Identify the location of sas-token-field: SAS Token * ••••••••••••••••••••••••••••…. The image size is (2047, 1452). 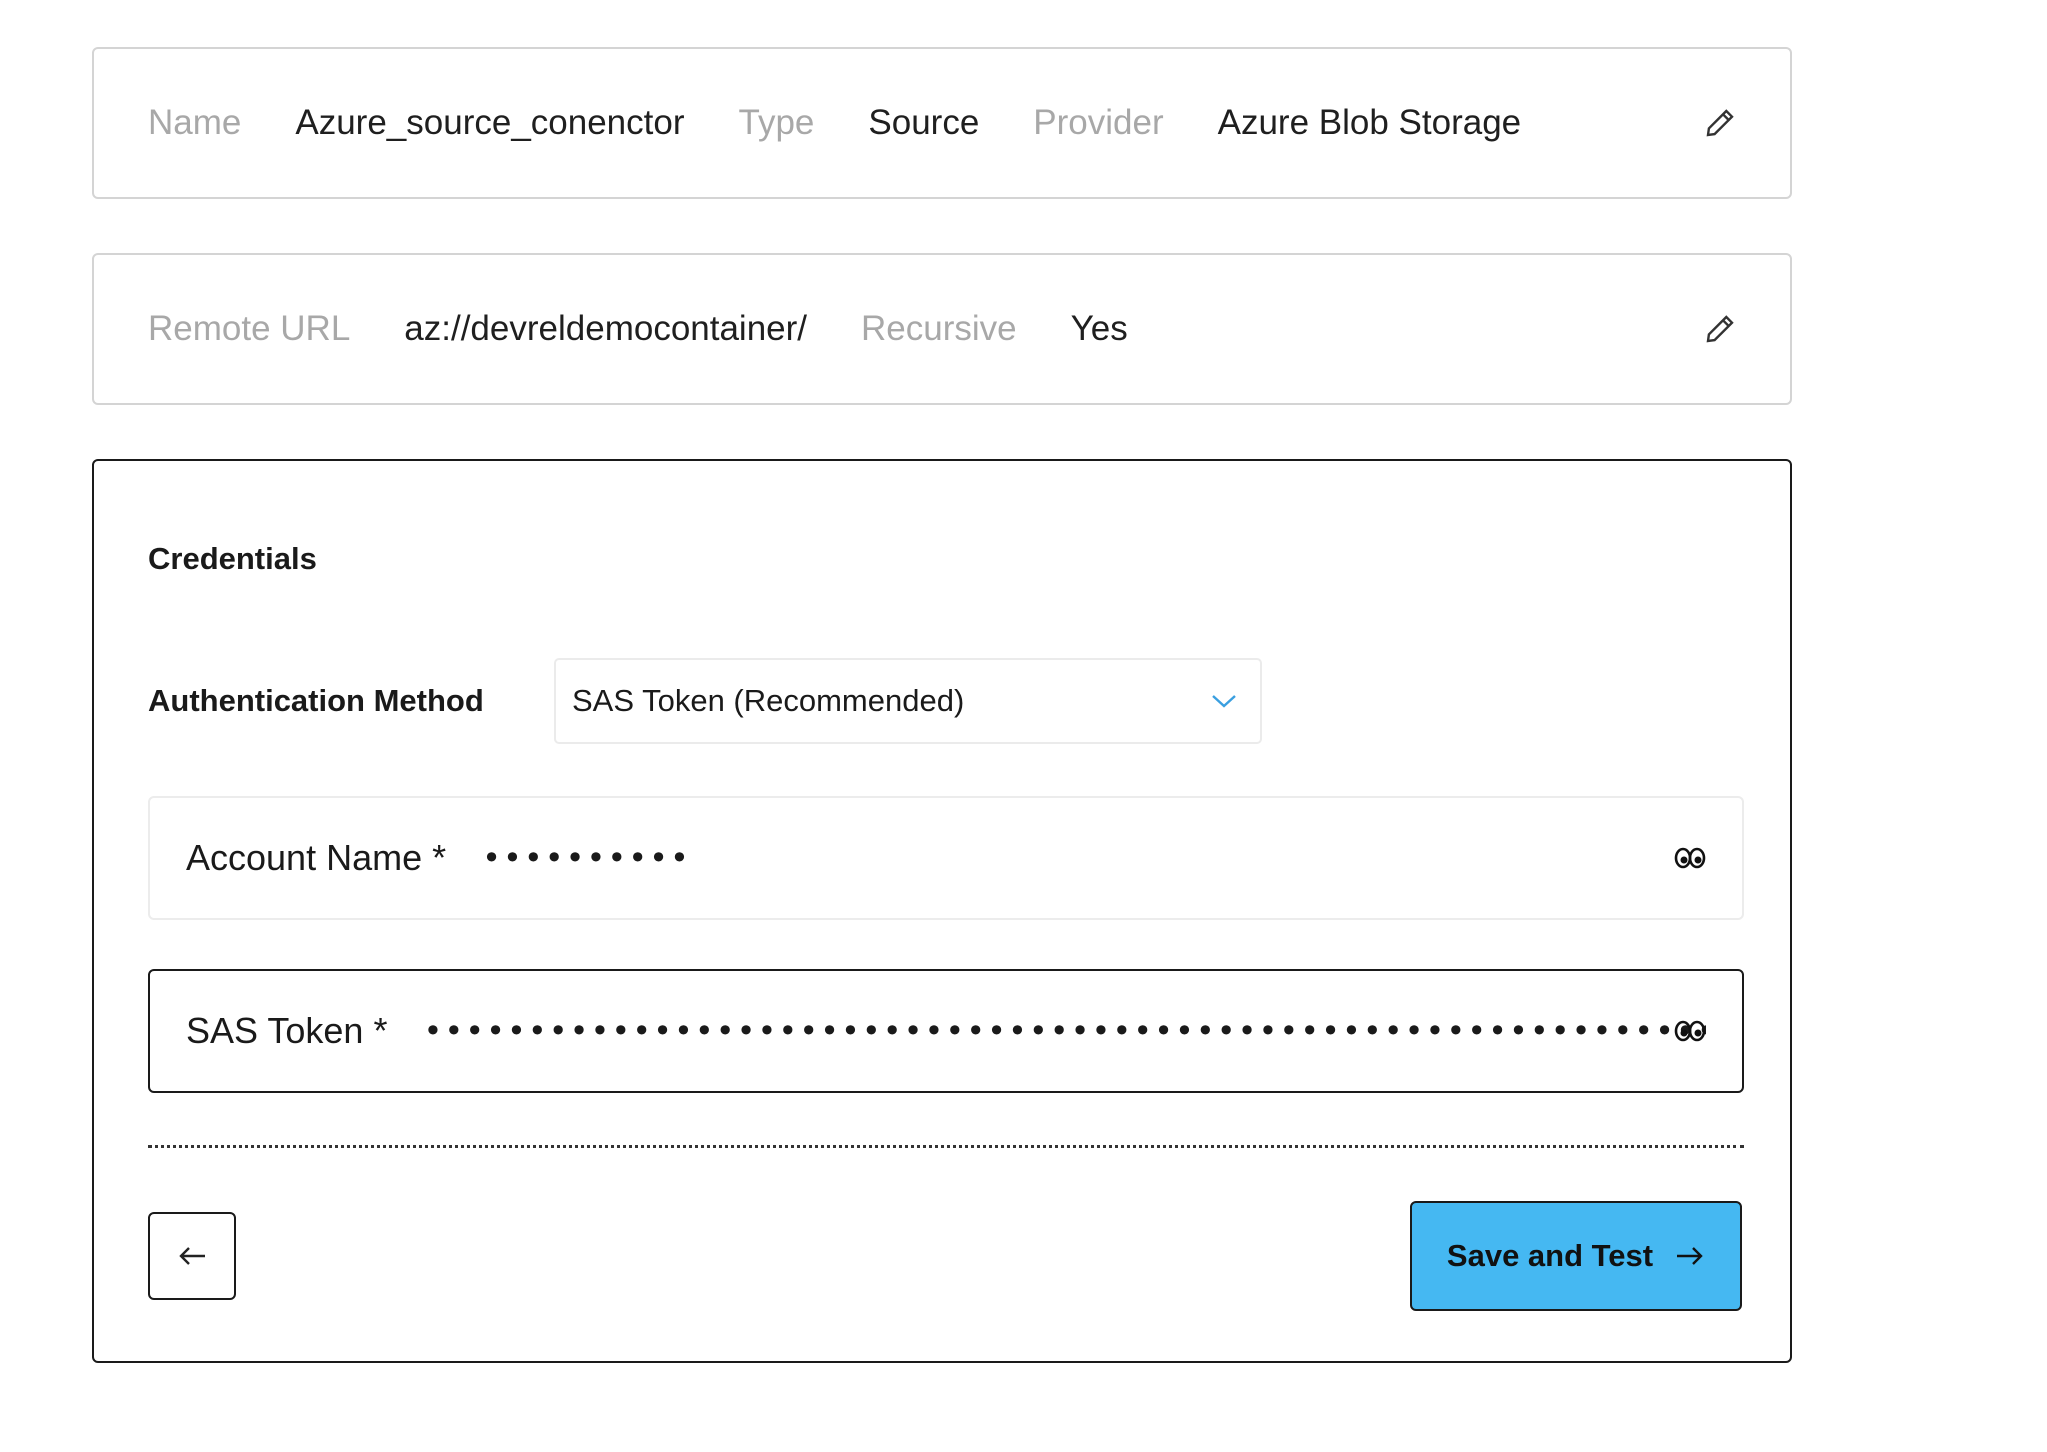
(946, 1031).